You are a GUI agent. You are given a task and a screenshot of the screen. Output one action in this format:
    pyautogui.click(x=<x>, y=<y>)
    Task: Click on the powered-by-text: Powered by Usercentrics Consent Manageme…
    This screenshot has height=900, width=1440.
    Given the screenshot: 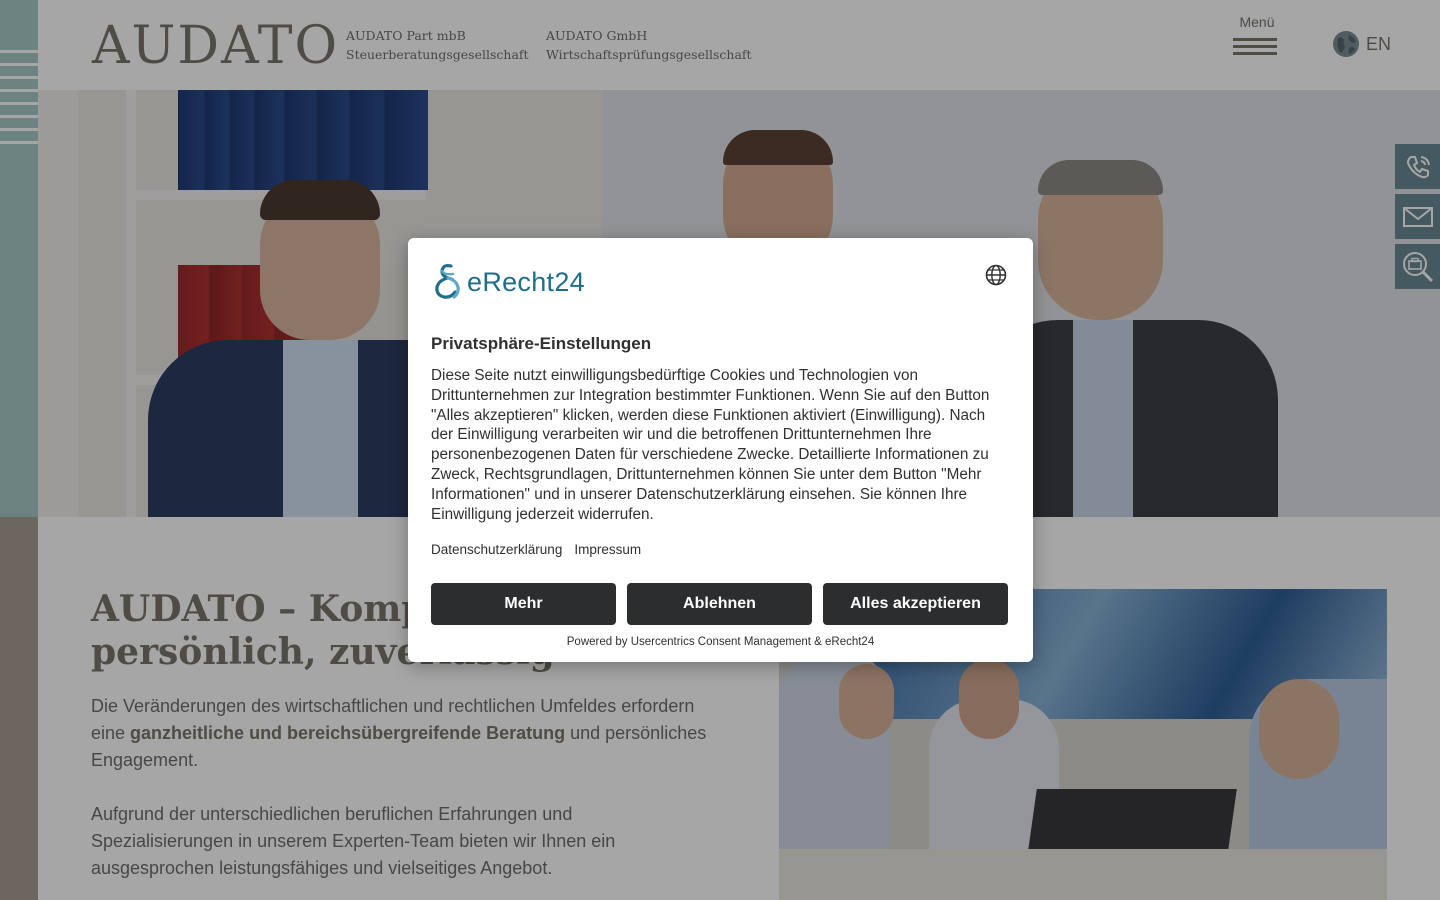 What is the action you would take?
    pyautogui.click(x=720, y=642)
    